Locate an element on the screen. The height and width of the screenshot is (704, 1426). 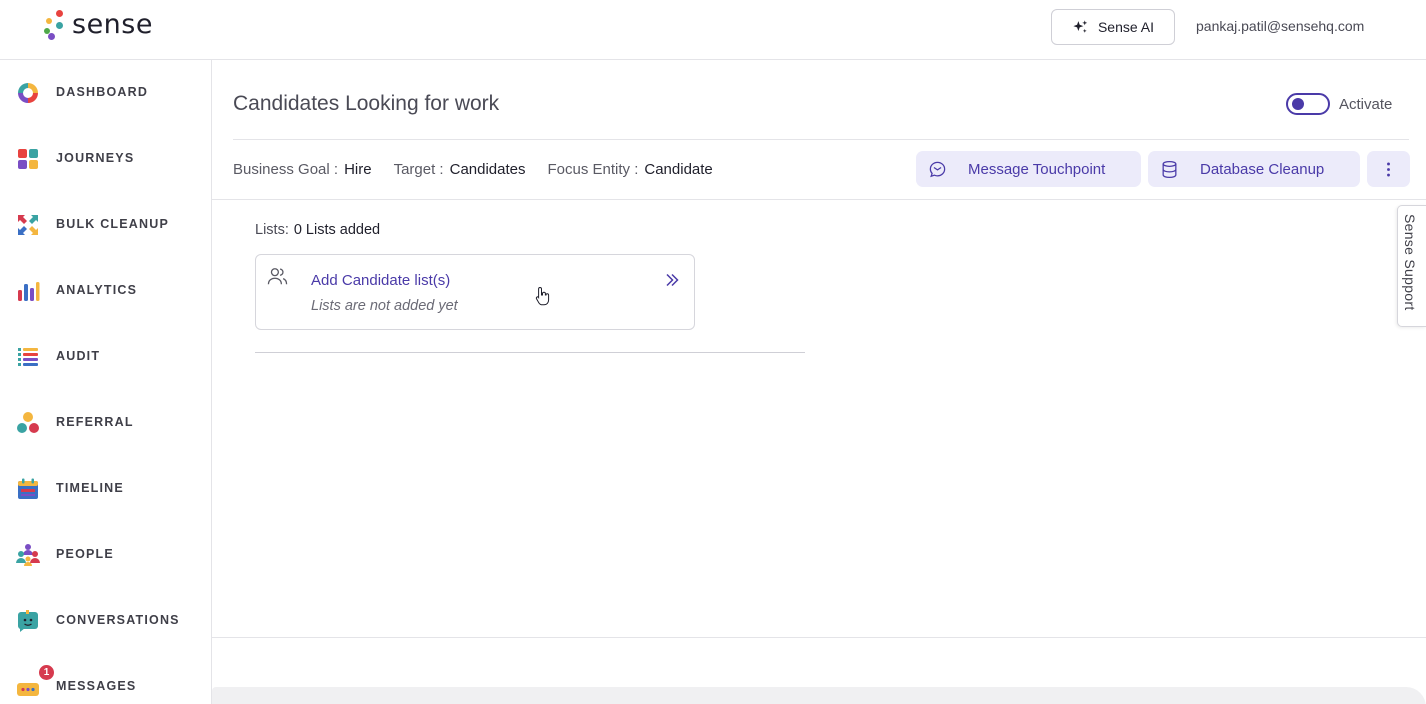
journeys-icon is located at coordinates (28, 159).